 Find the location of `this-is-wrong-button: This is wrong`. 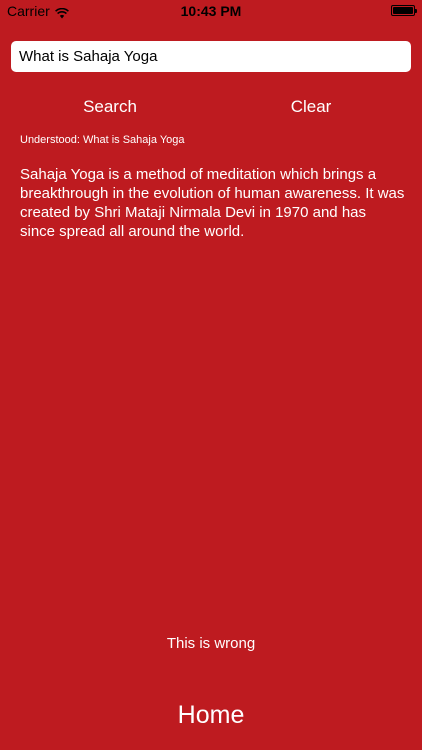

this-is-wrong-button: This is wrong is located at coordinates (211, 643).